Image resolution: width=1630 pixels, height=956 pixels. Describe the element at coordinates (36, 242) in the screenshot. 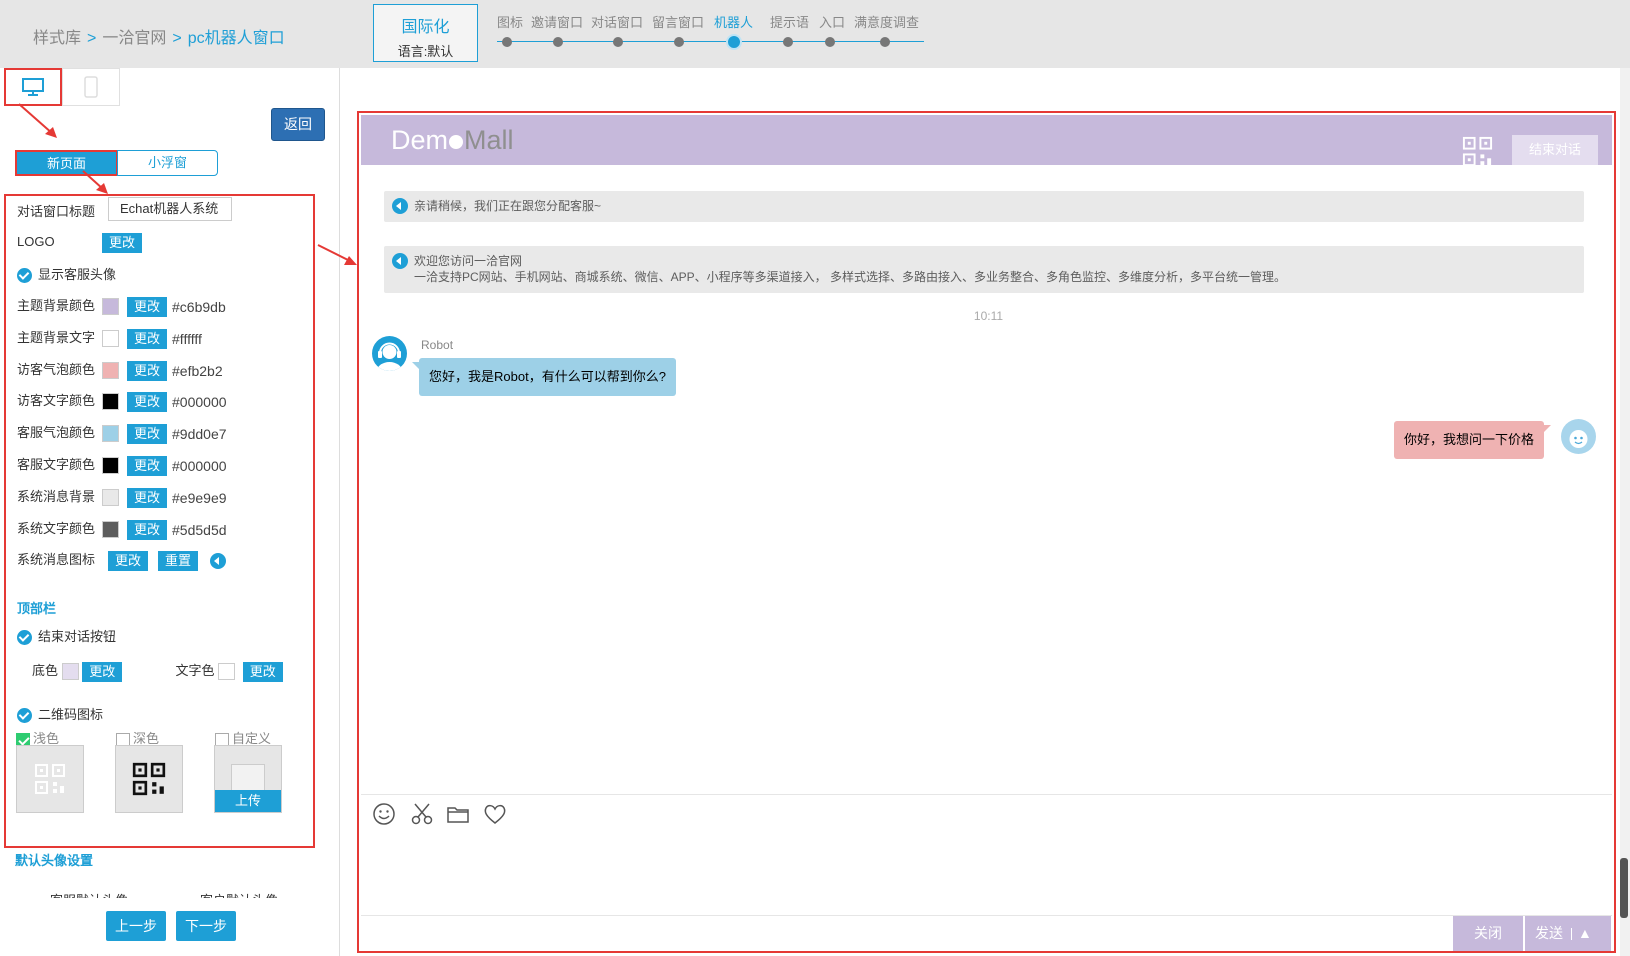

I see `logo-label: LOGO` at that location.